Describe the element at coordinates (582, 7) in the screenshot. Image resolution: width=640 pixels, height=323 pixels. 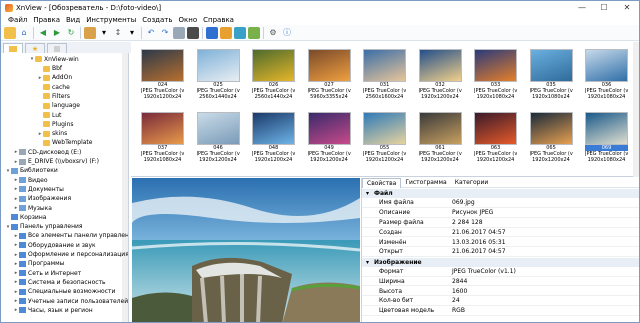
I see `minimize-button: —` at that location.